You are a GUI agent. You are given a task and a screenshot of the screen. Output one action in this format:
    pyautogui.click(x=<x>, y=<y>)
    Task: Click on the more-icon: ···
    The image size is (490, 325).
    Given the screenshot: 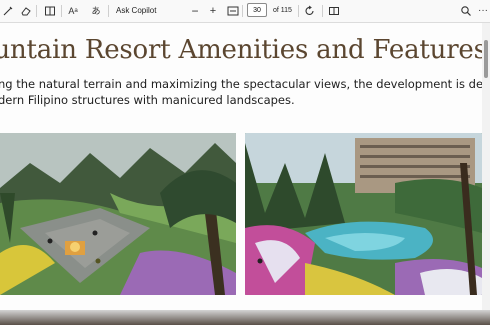 What is the action you would take?
    pyautogui.click(x=483, y=11)
    